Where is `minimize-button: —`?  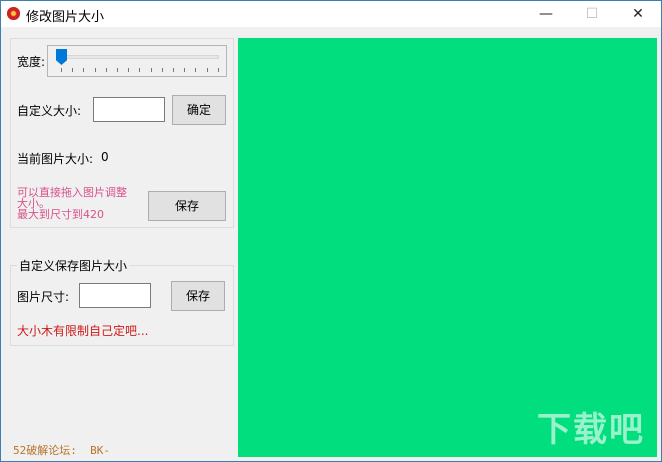
minimize-button: — is located at coordinates (546, 14).